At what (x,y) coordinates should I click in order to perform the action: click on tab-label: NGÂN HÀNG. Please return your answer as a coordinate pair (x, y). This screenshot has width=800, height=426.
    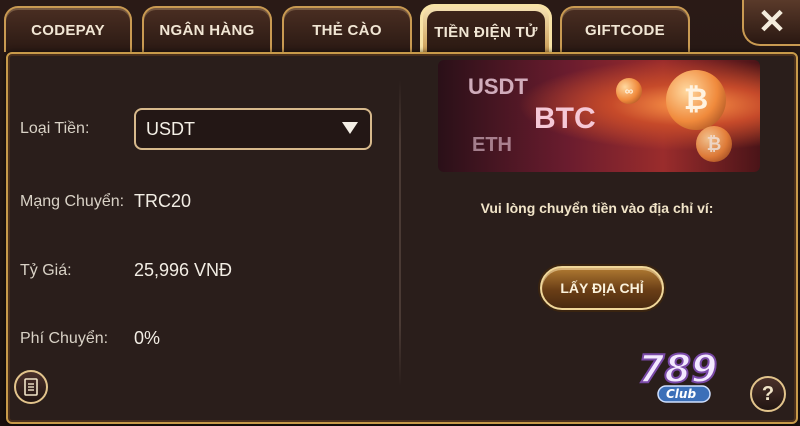
    Looking at the image, I should click on (207, 30).